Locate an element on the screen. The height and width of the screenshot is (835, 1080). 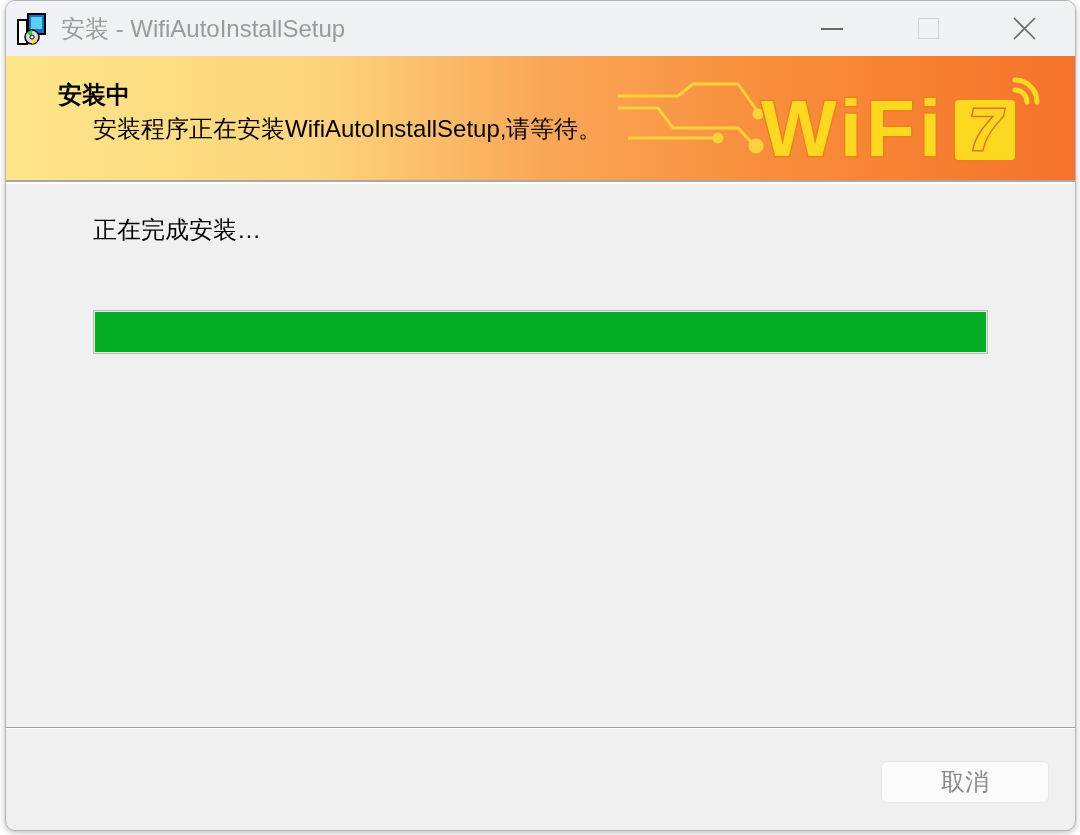
logo-badge: 7 is located at coordinates (985, 130).